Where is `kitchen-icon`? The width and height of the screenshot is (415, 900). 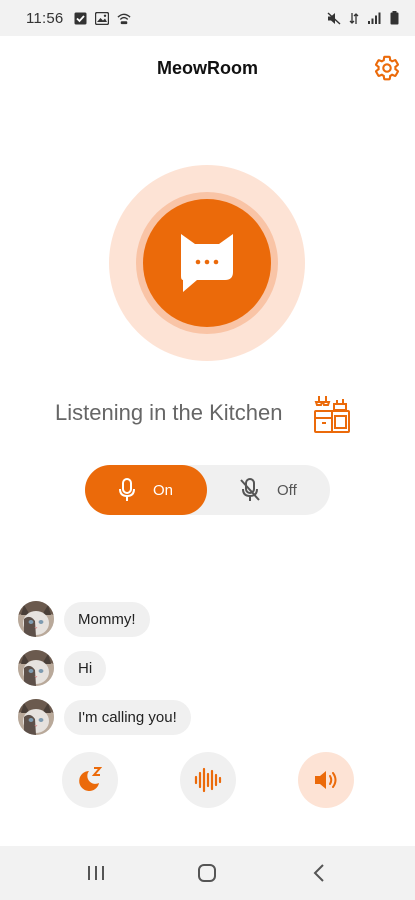 kitchen-icon is located at coordinates (332, 414).